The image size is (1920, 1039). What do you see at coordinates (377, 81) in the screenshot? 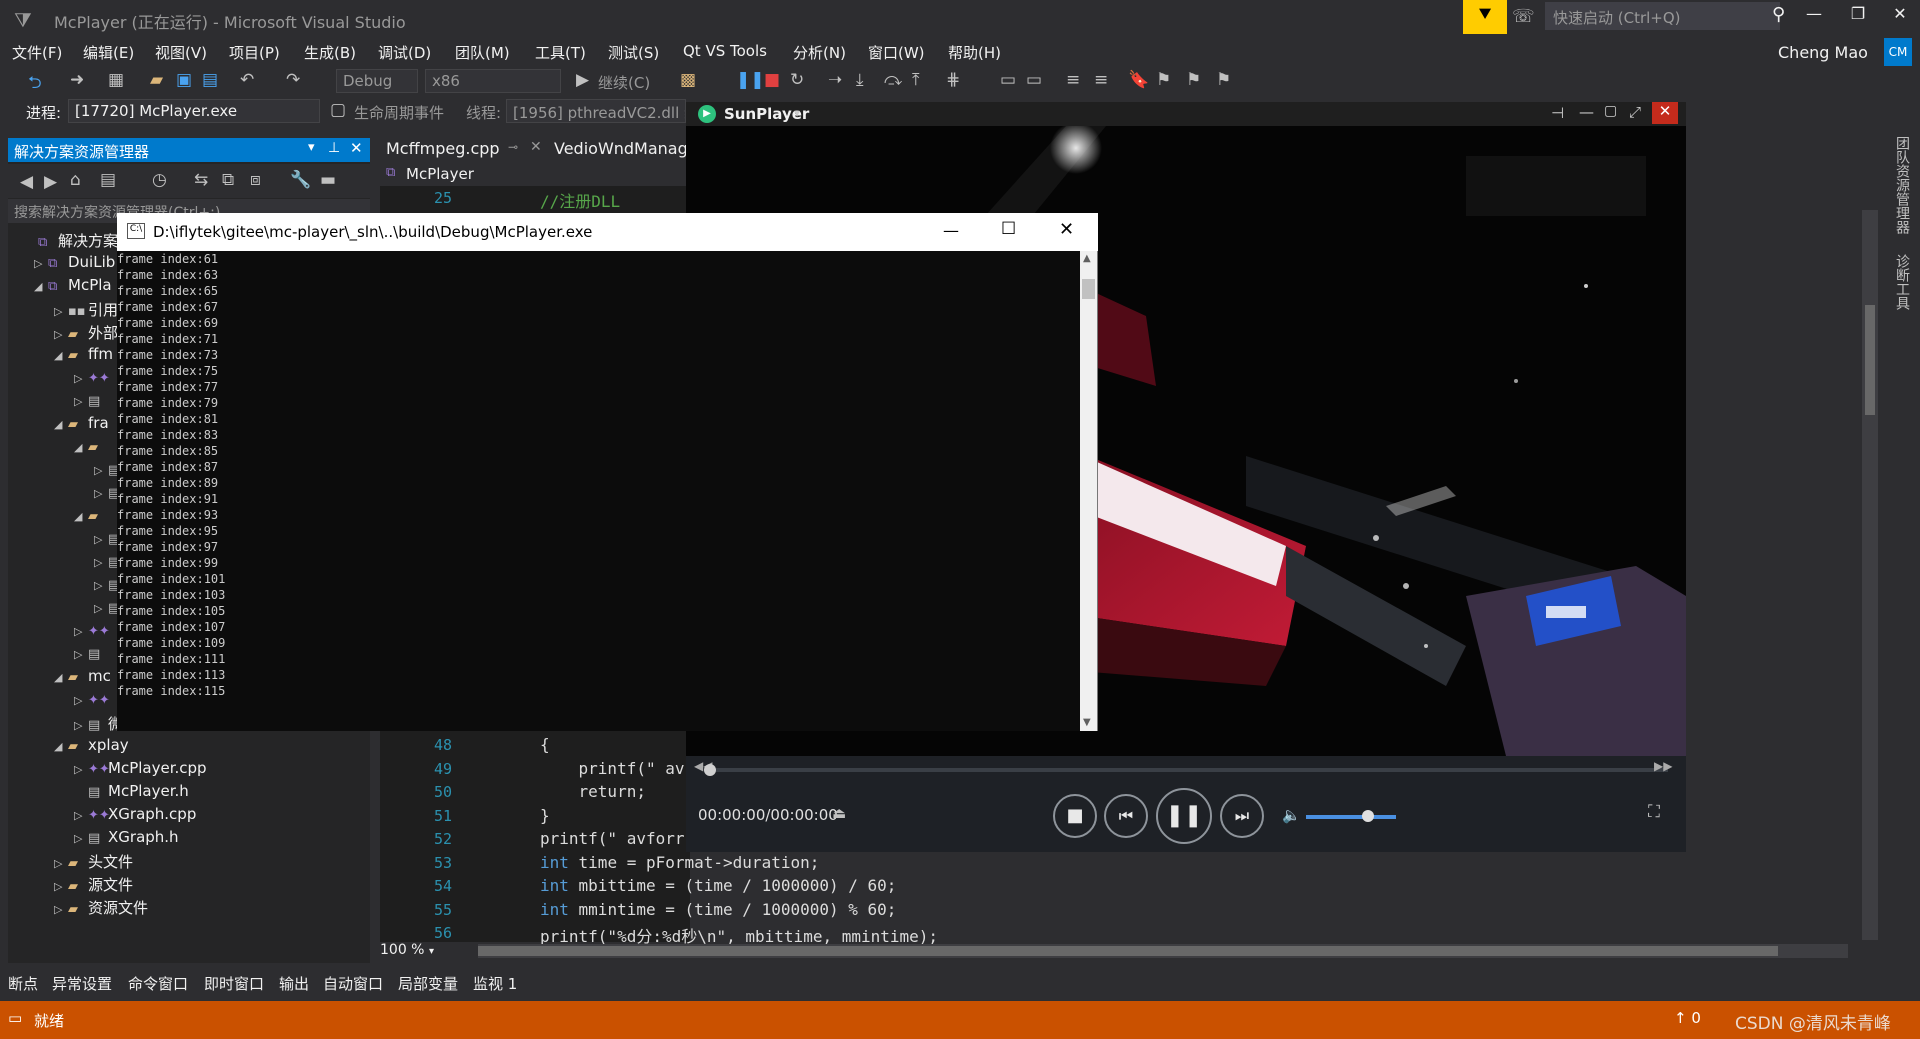
I see `configuration-select: Debug` at bounding box center [377, 81].